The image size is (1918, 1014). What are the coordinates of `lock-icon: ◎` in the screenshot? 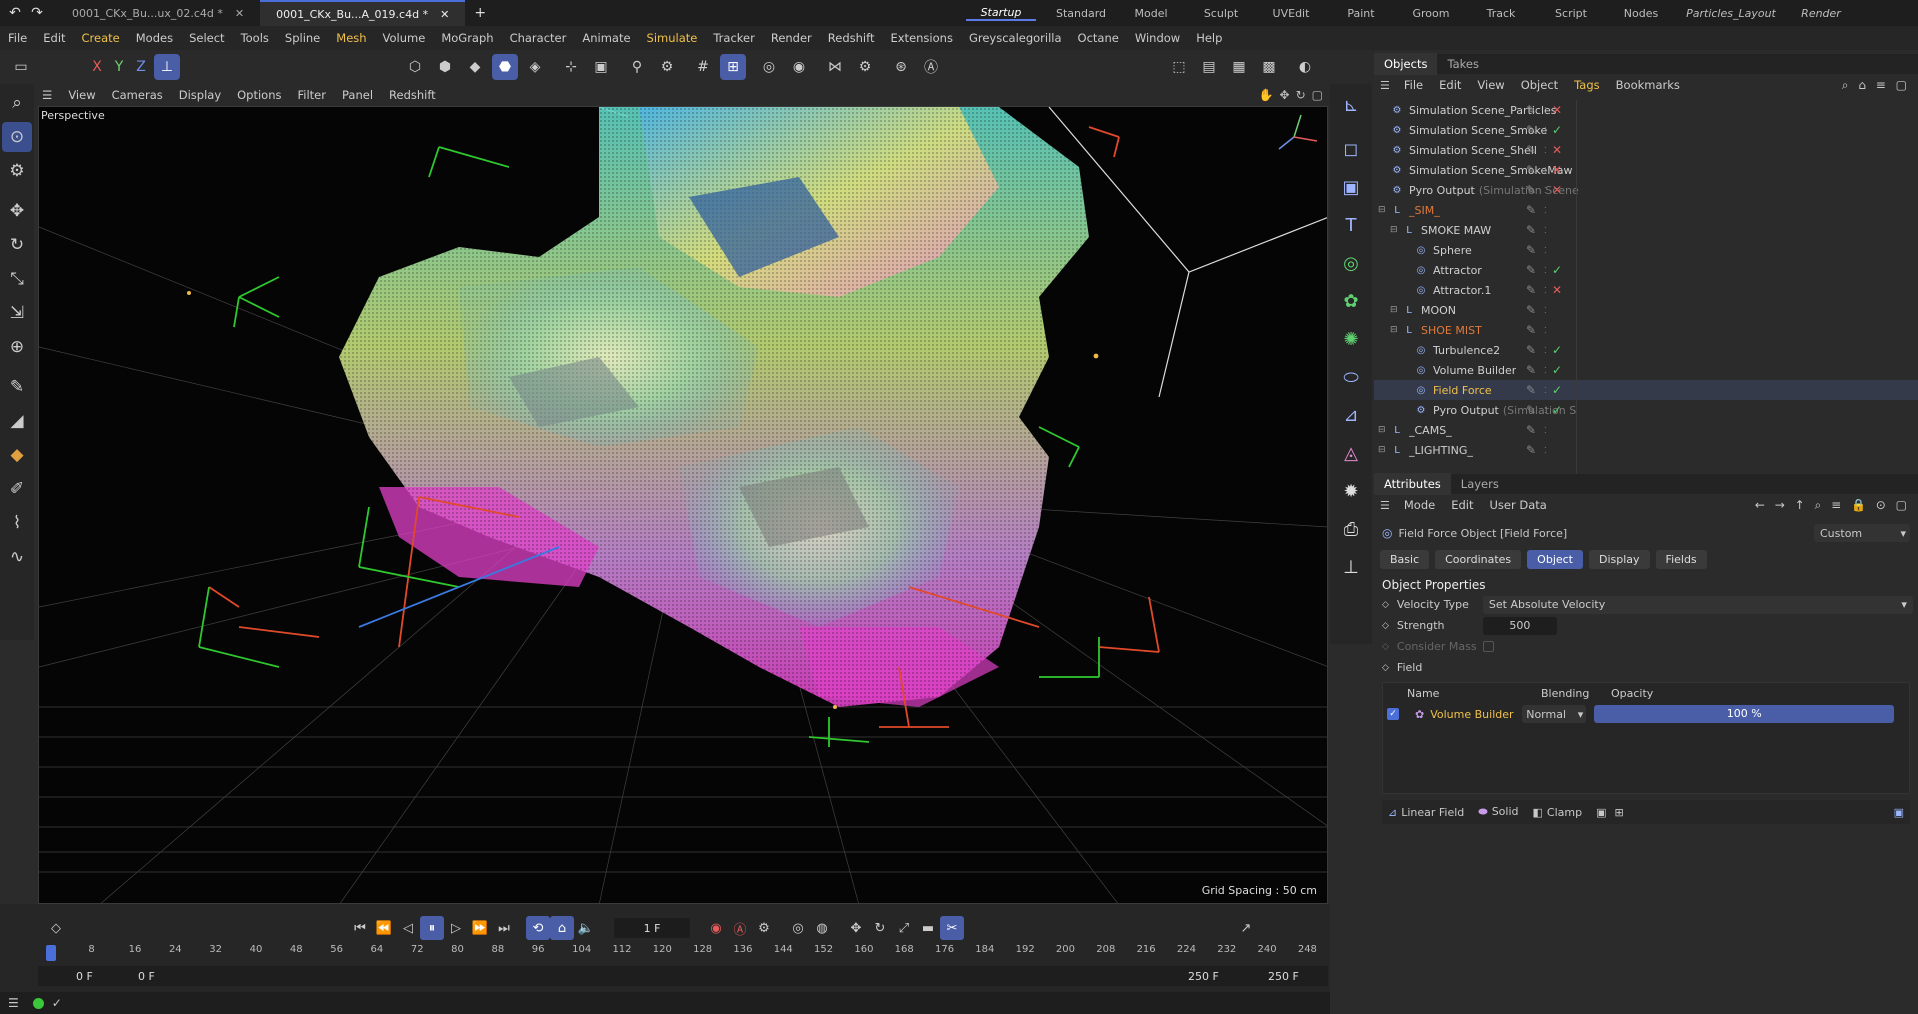 It's located at (769, 67).